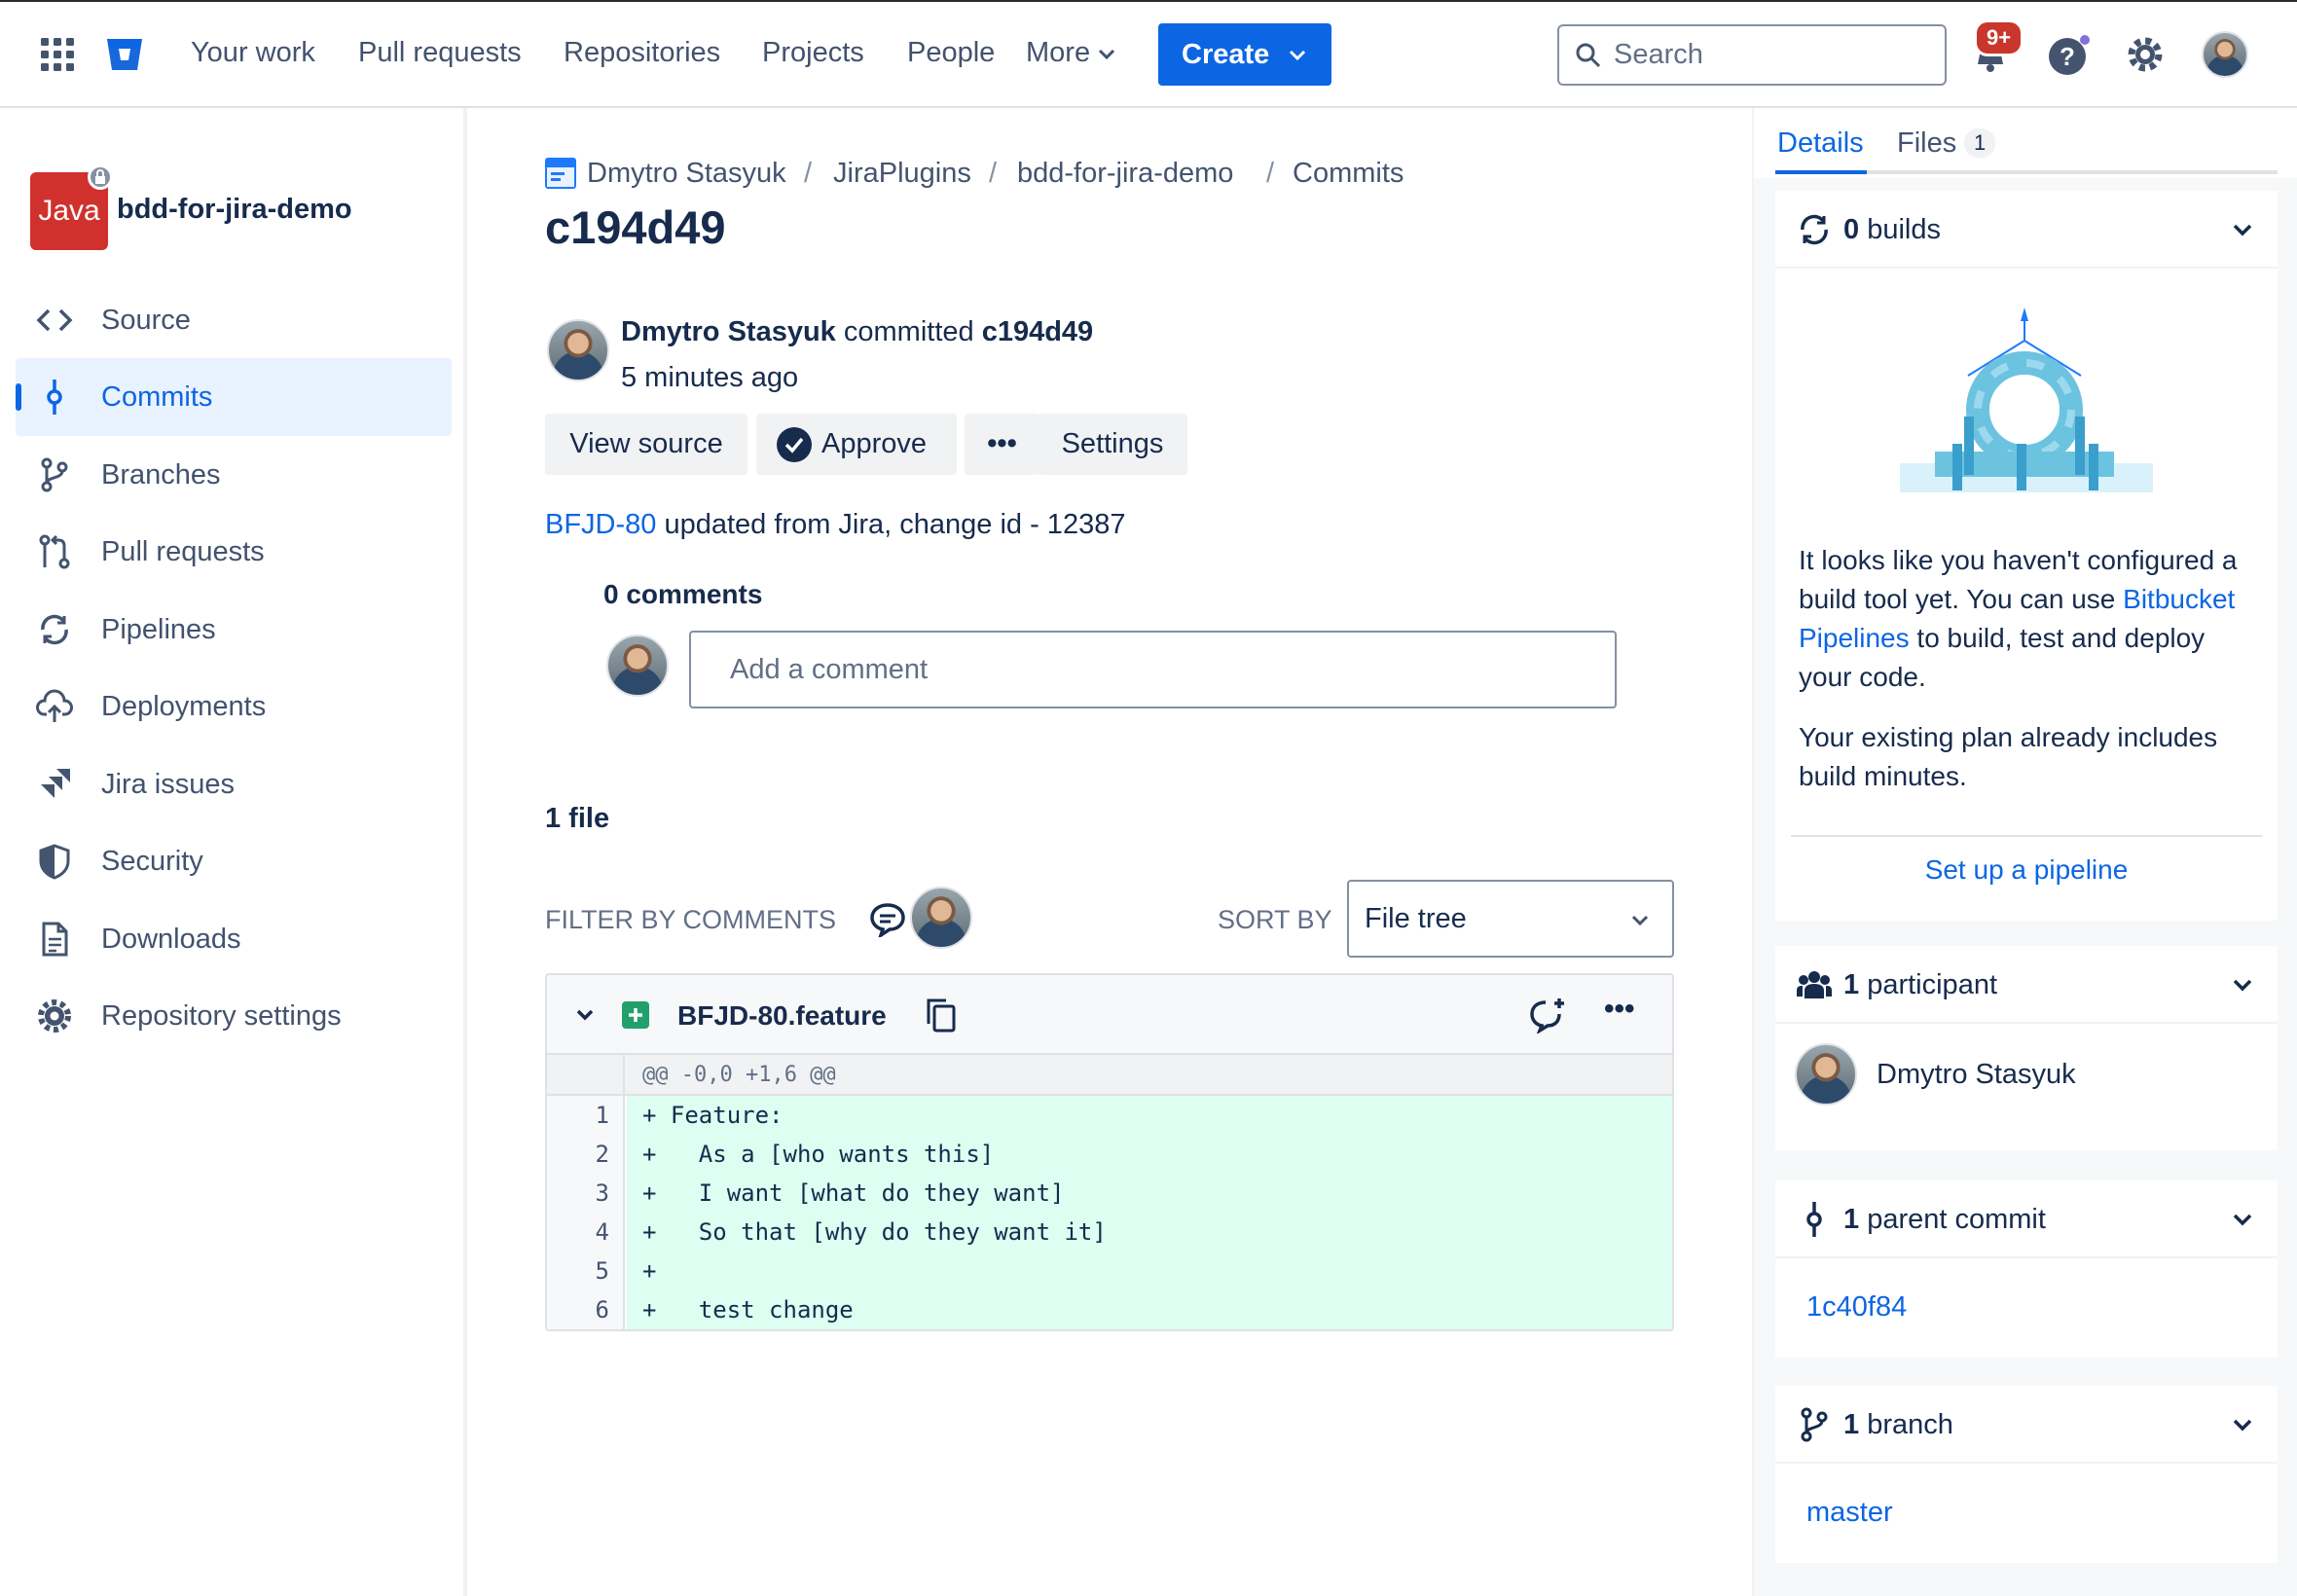 This screenshot has height=1596, width=2297. I want to click on breadcrumb-commits: Commits, so click(1348, 174).